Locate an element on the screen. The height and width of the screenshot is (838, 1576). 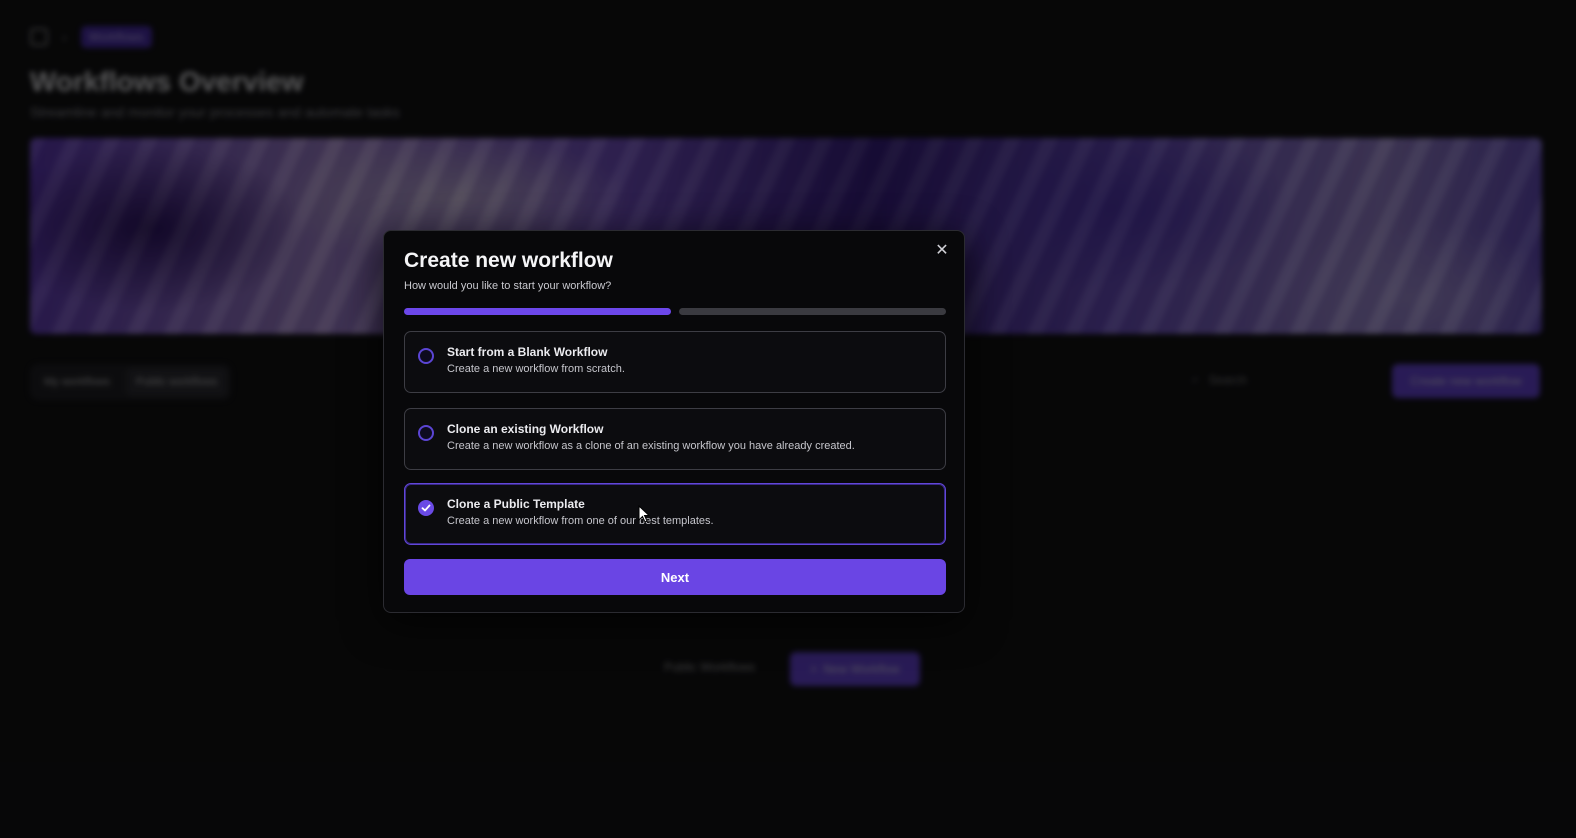
option-title: Start from a Blank Workflow is located at coordinates (527, 352).